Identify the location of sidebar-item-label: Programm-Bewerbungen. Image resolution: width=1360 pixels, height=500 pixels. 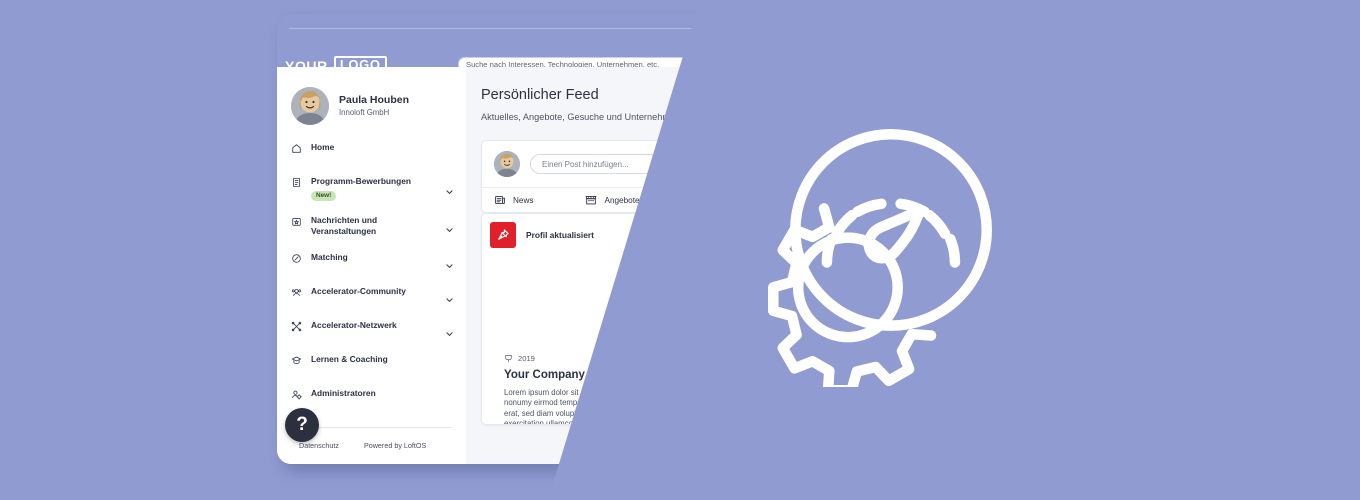
(361, 181).